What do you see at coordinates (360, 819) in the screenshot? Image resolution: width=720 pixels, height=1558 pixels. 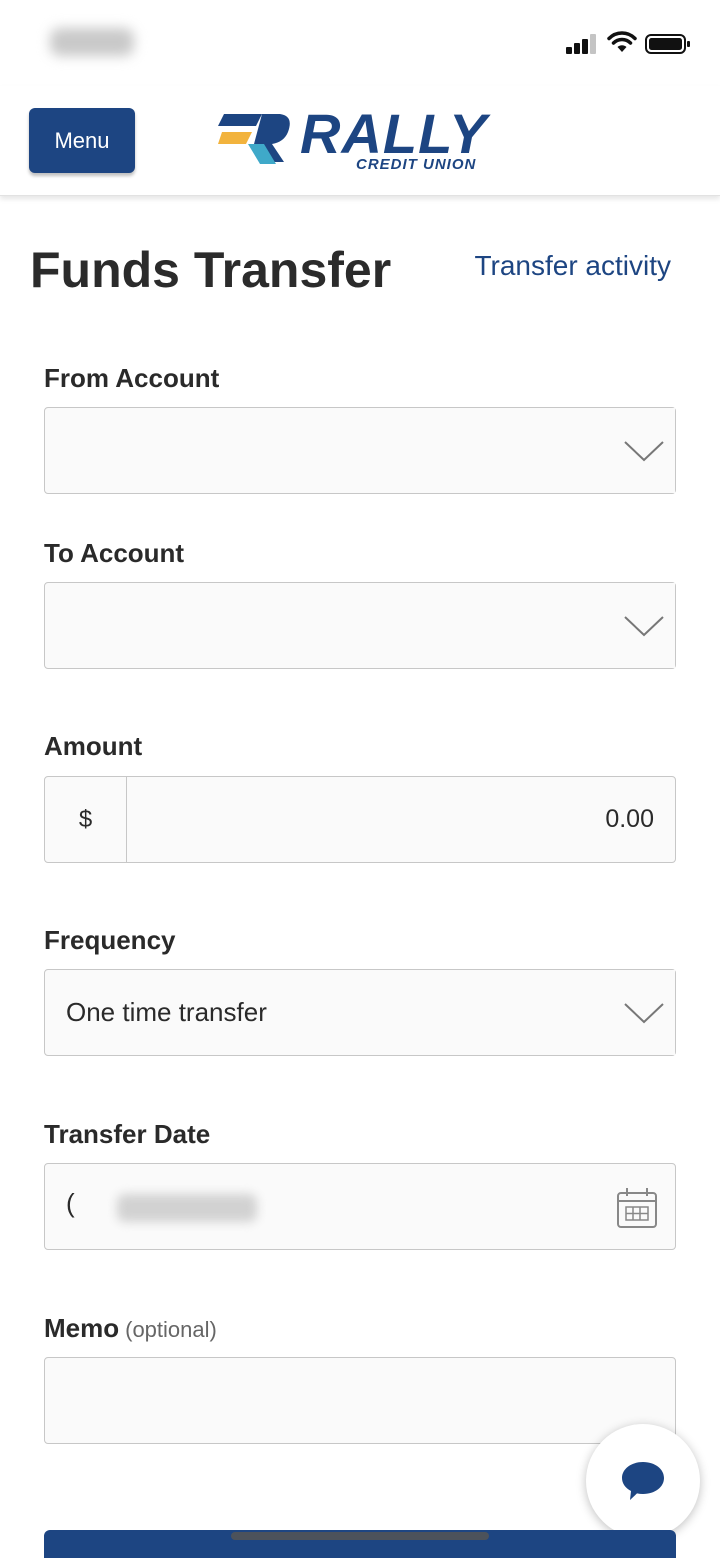 I see `amount-field: $ 0.00` at bounding box center [360, 819].